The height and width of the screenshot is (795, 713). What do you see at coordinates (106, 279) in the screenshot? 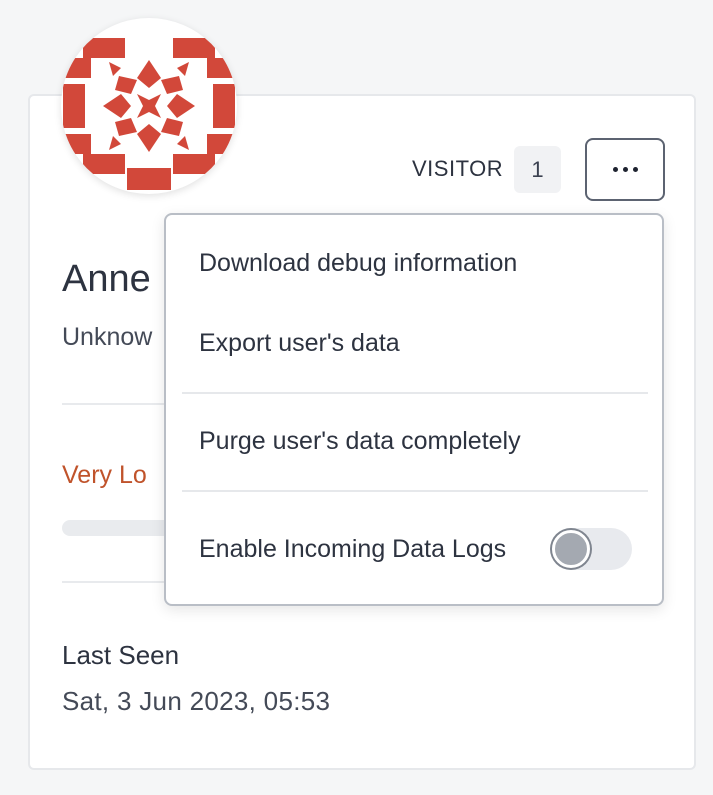
I see `user-name: Anne` at bounding box center [106, 279].